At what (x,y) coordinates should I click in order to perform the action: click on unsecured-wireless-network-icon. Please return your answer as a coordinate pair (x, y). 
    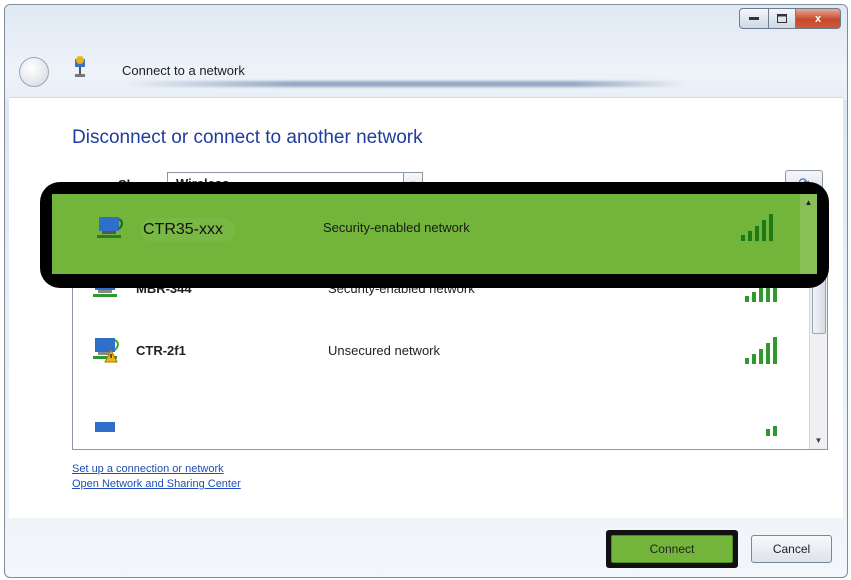
    Looking at the image, I should click on (106, 350).